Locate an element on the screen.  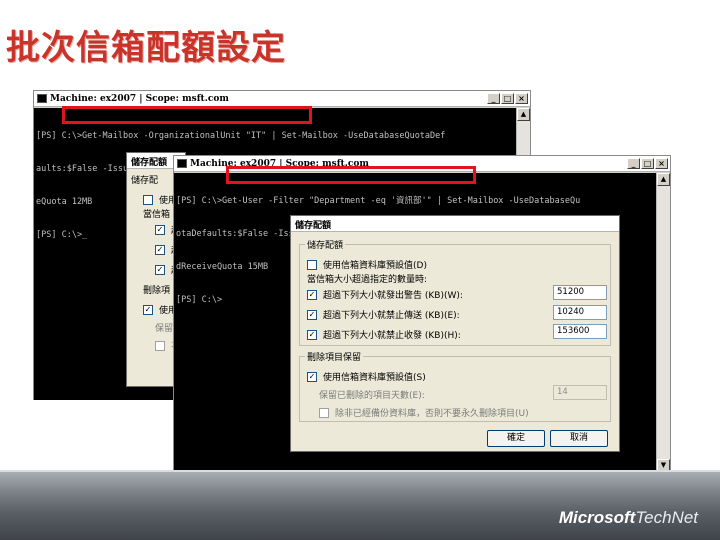
prohibit-send-receive-checkbox-row: ✓ 超過下列大小就禁止收發 (KB)(H): is located at coordinates (384, 334).